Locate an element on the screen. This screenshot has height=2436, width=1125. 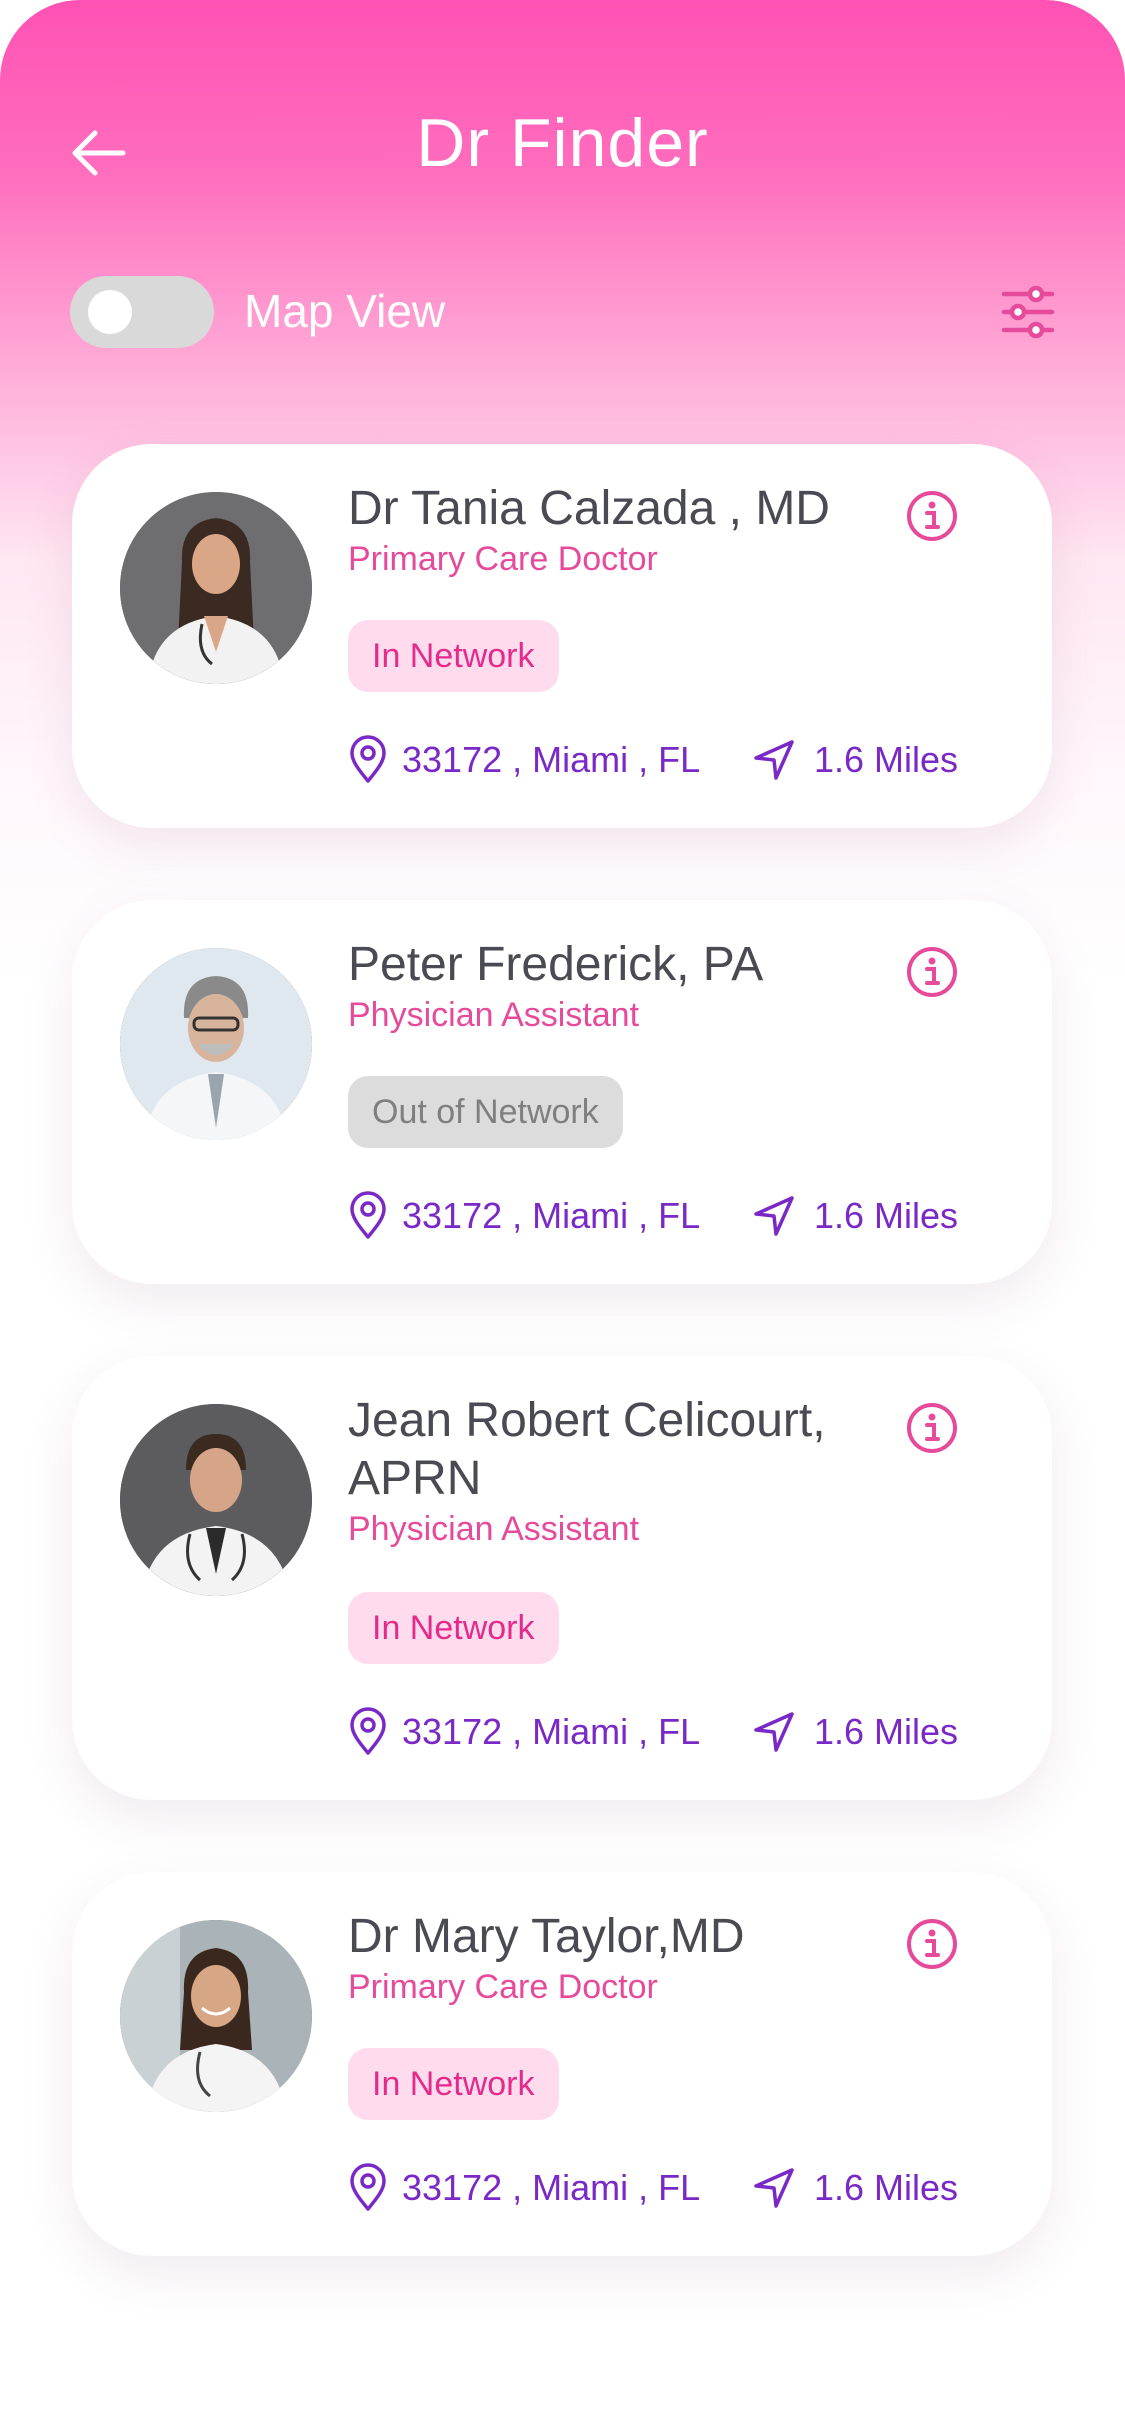
filter-button is located at coordinates (1028, 312).